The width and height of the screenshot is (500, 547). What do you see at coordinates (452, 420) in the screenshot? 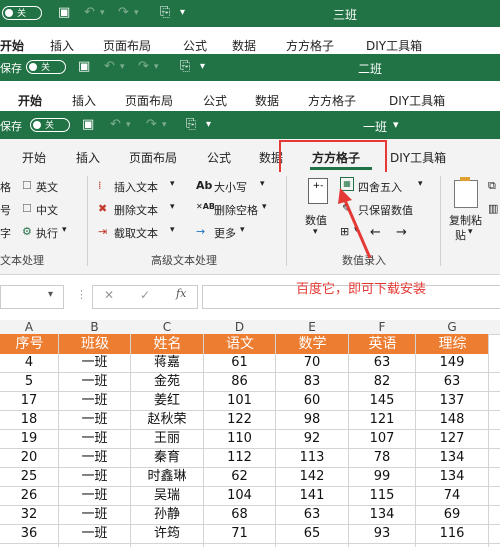
I see `table-cell: 148` at bounding box center [452, 420].